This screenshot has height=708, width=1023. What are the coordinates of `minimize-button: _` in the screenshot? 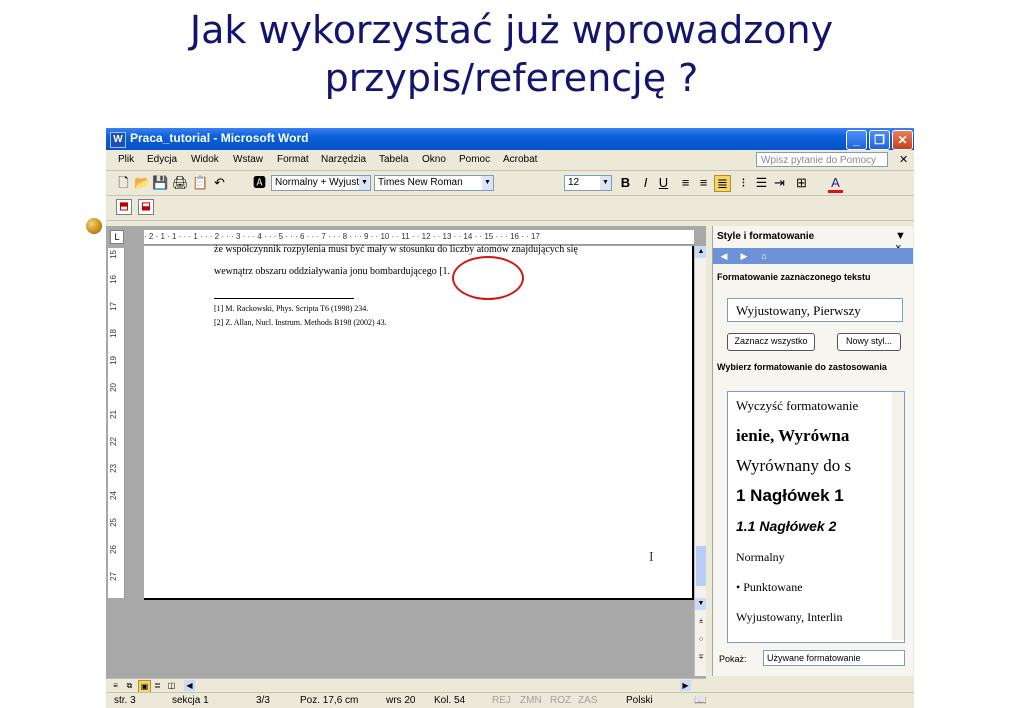 It's located at (856, 140).